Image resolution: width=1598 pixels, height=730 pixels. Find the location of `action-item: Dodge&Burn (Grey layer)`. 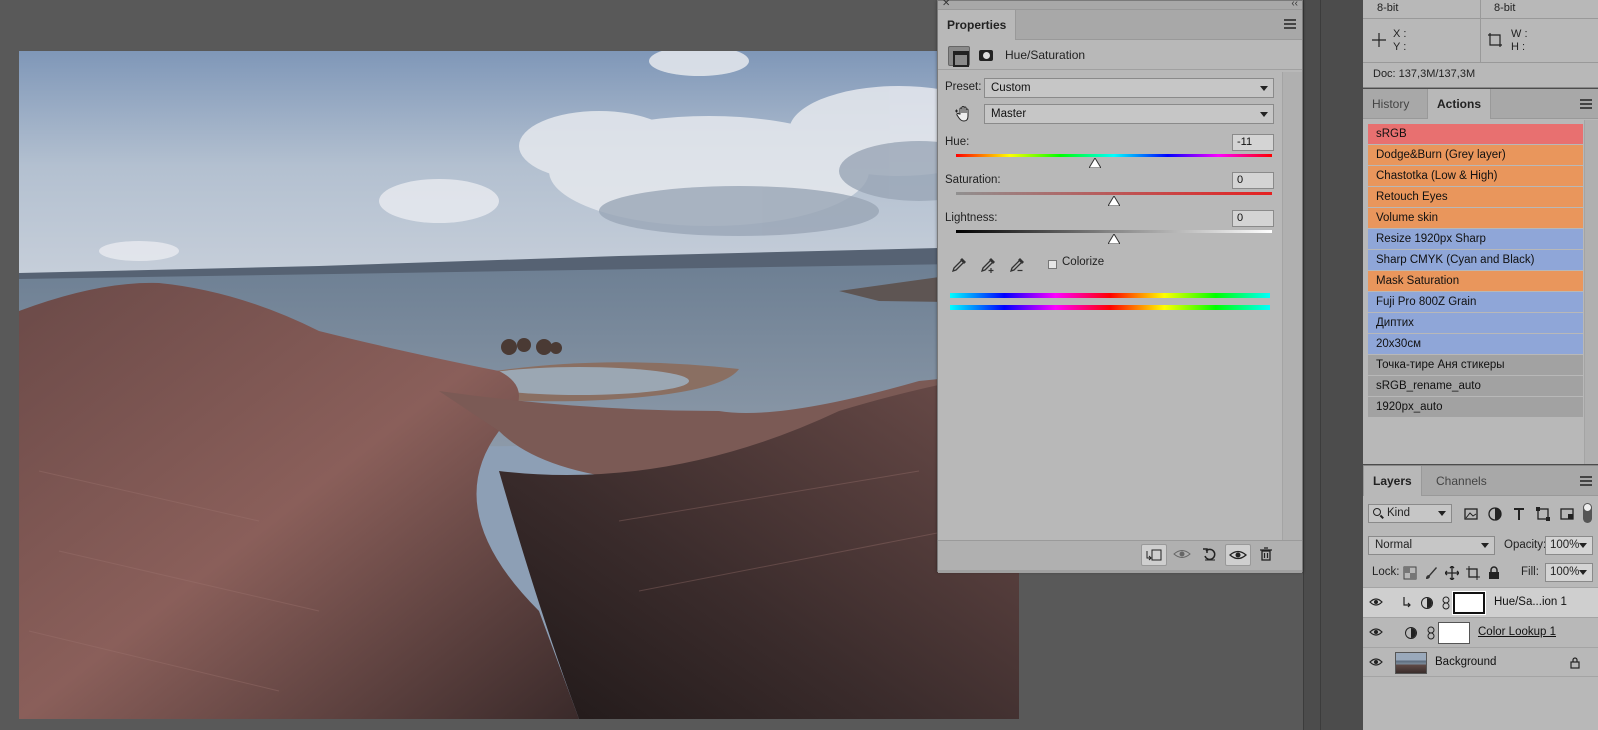

action-item: Dodge&Burn (Grey layer) is located at coordinates (1475, 155).